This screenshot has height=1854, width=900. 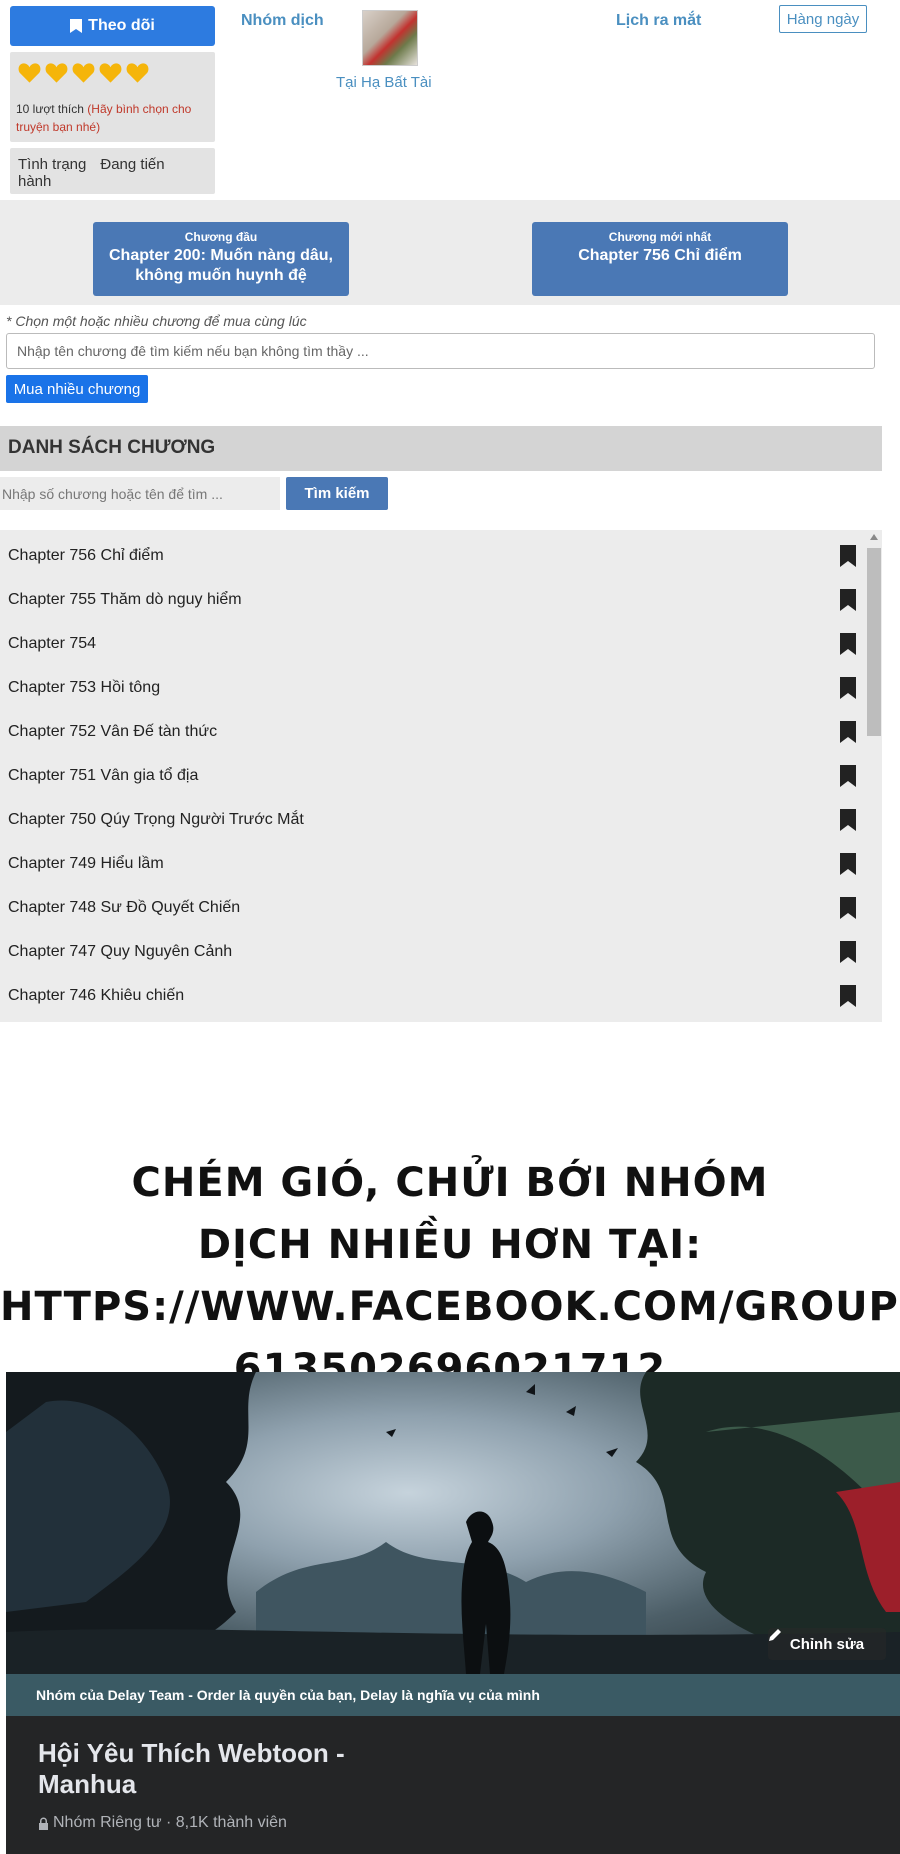 What do you see at coordinates (433, 600) in the screenshot?
I see `chapter-row: Chapter 755 Thăm dò nguy hiểm` at bounding box center [433, 600].